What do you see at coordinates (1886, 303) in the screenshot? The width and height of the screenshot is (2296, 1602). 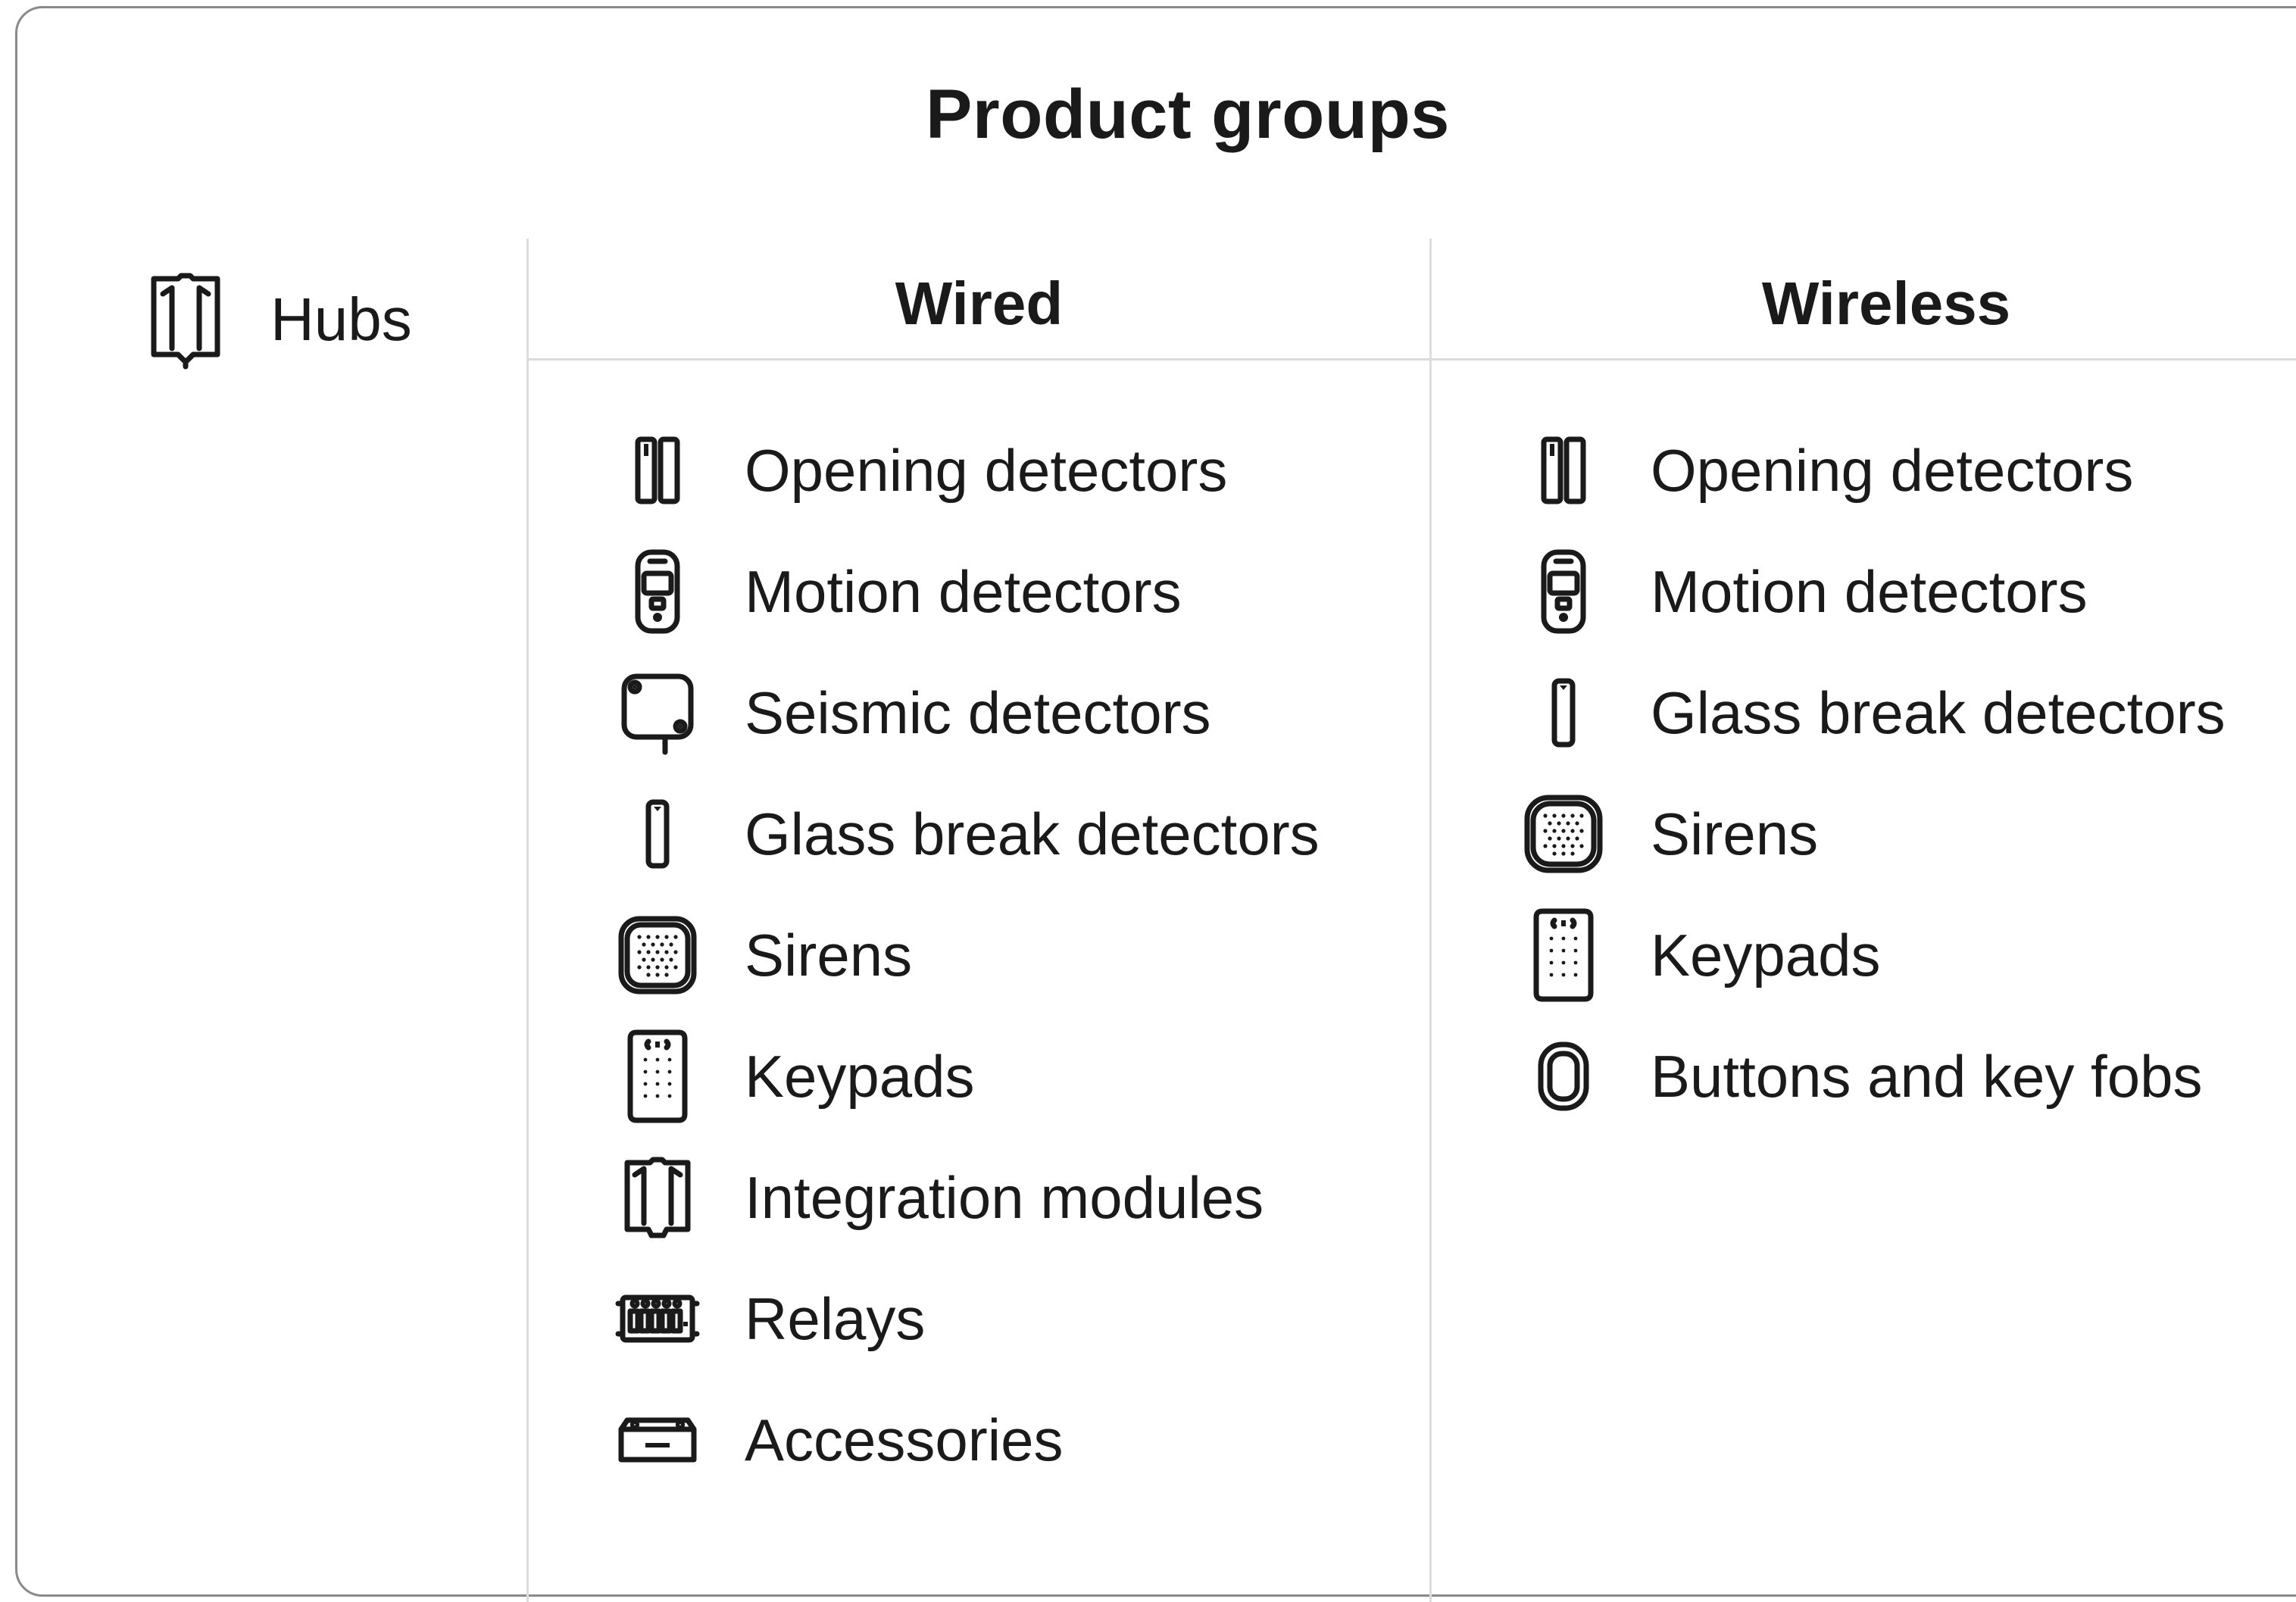 I see `wireless-heading: Wireless` at bounding box center [1886, 303].